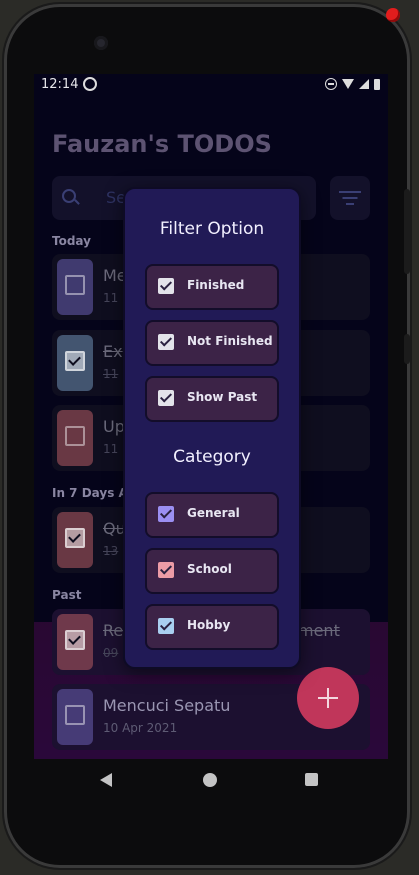 Image resolution: width=419 pixels, height=875 pixels. Describe the element at coordinates (407, 349) in the screenshot. I see `volume-button` at that location.